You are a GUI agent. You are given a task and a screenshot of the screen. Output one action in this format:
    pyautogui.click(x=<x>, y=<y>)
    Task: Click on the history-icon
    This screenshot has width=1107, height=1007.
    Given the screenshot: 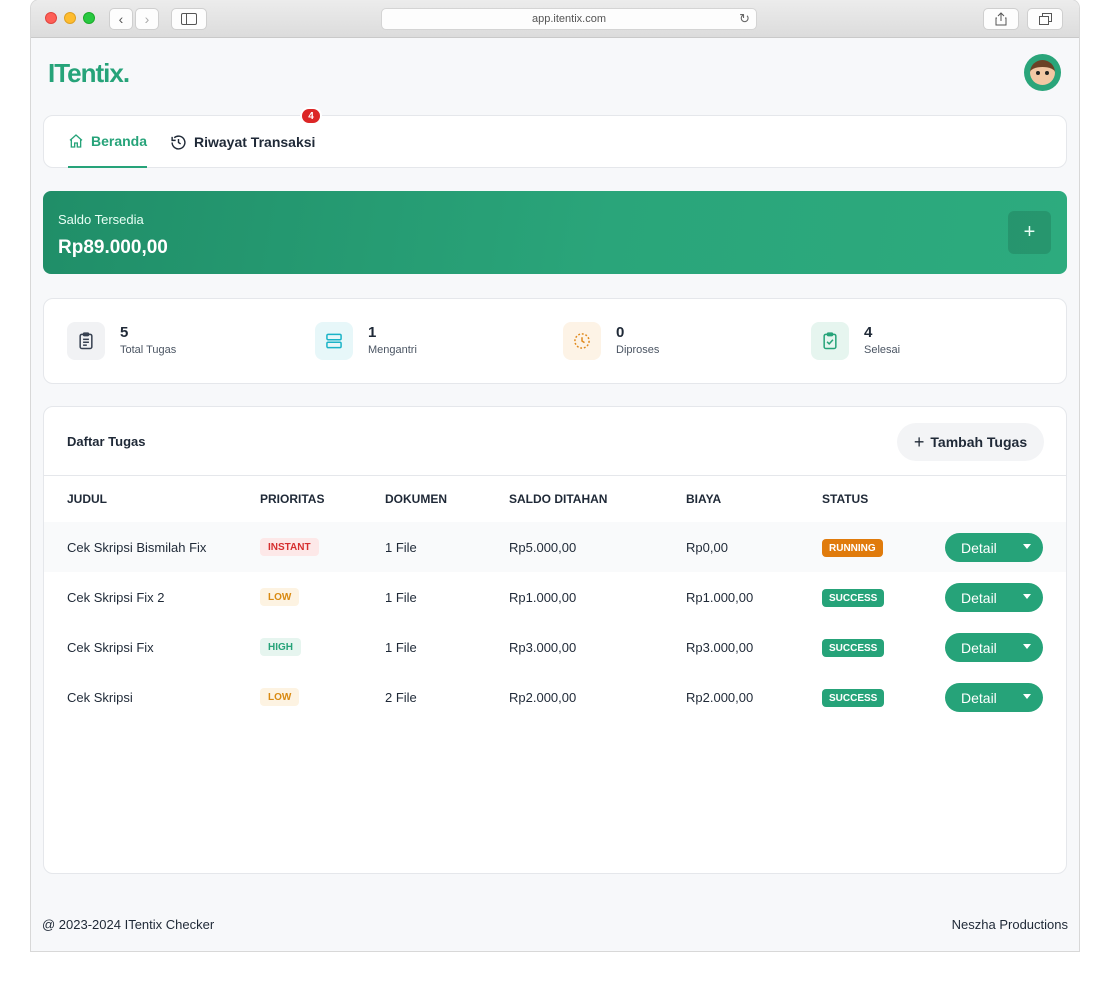 What is the action you would take?
    pyautogui.click(x=178, y=142)
    